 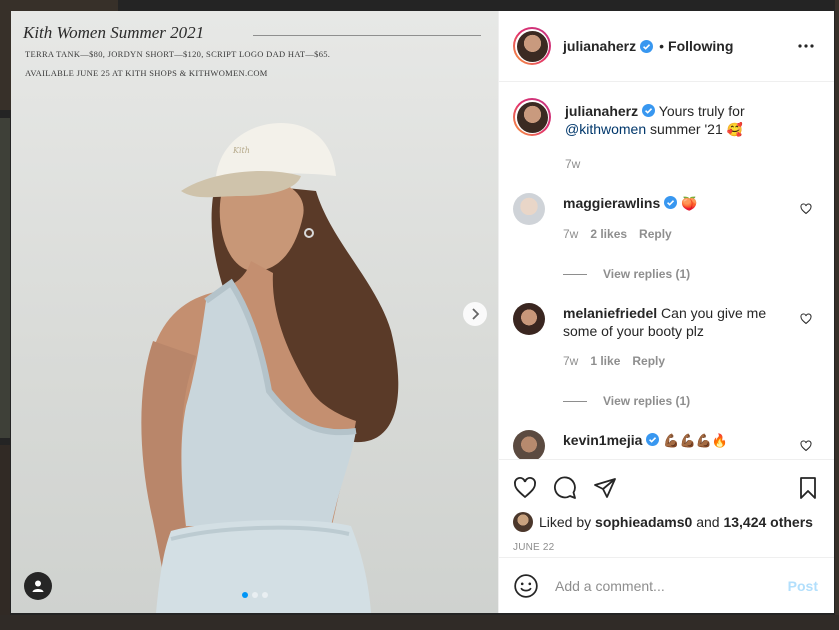 I want to click on comment-input, so click(x=670, y=585).